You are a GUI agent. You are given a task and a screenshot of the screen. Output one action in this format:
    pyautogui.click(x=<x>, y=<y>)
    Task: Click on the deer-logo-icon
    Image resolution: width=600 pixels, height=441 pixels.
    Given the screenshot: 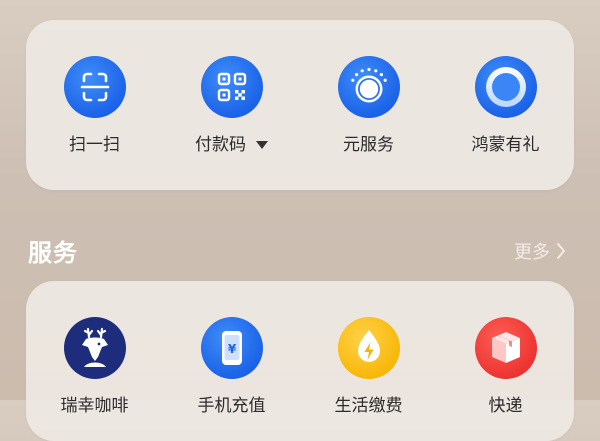 What is the action you would take?
    pyautogui.click(x=94, y=348)
    